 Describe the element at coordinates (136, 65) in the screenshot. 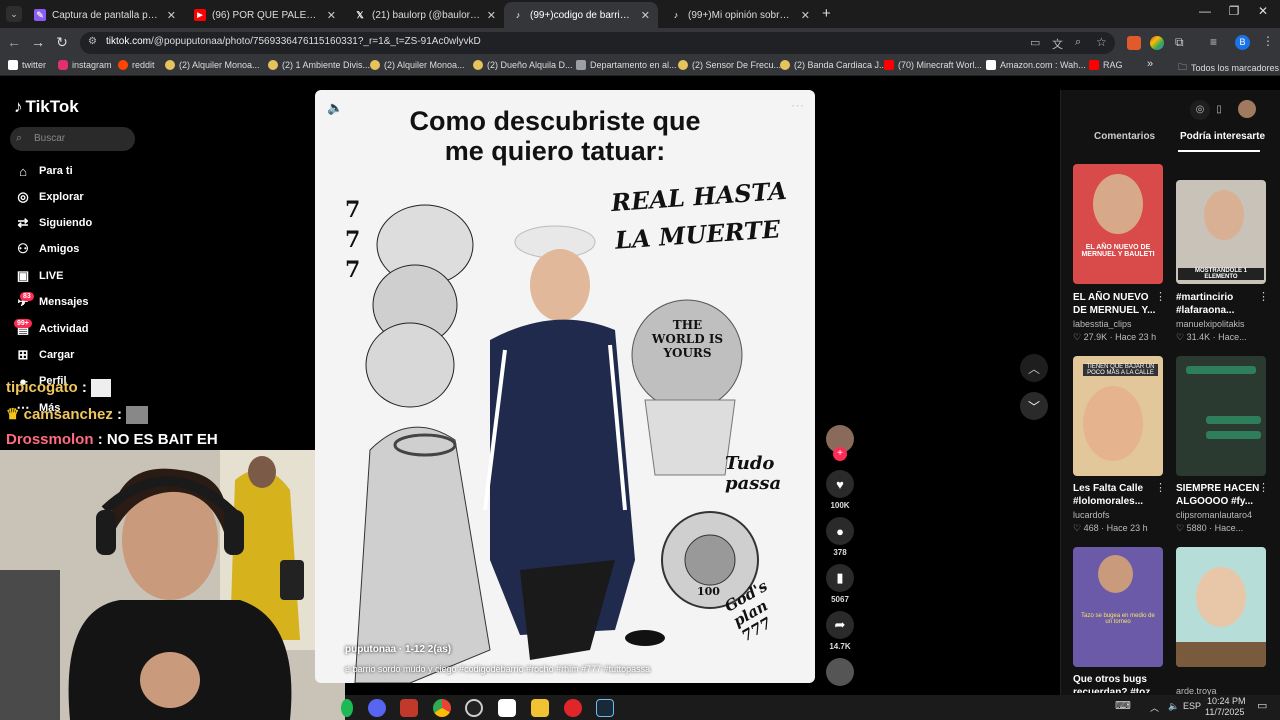

I see `bookmark: reddit` at that location.